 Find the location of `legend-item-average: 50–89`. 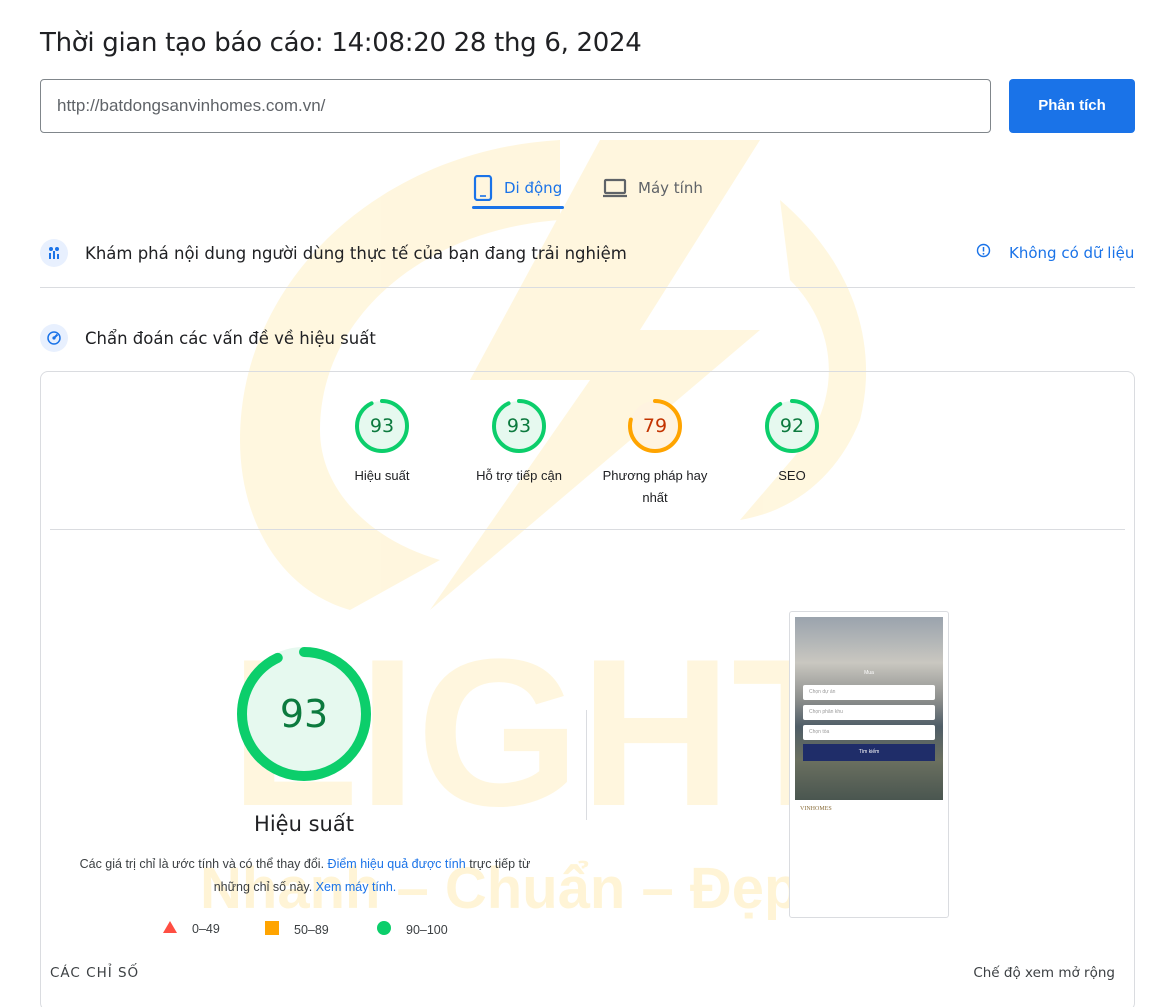

legend-item-average: 50–89 is located at coordinates (297, 929).